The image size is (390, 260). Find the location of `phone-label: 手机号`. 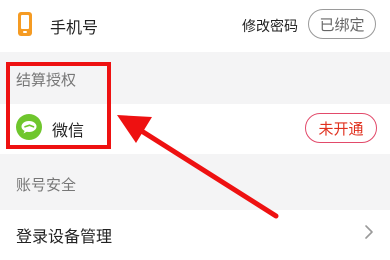

phone-label: 手机号 is located at coordinates (74, 27).